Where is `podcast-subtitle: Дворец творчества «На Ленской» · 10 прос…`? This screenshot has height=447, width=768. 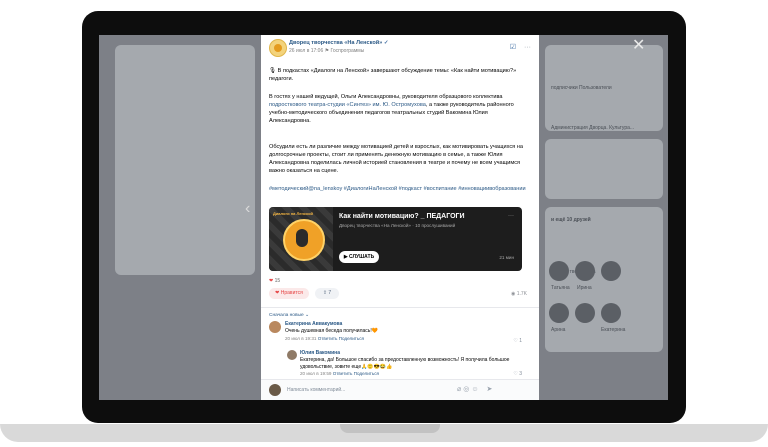 podcast-subtitle: Дворец творчества «На Ленской» · 10 прос… is located at coordinates (397, 225).